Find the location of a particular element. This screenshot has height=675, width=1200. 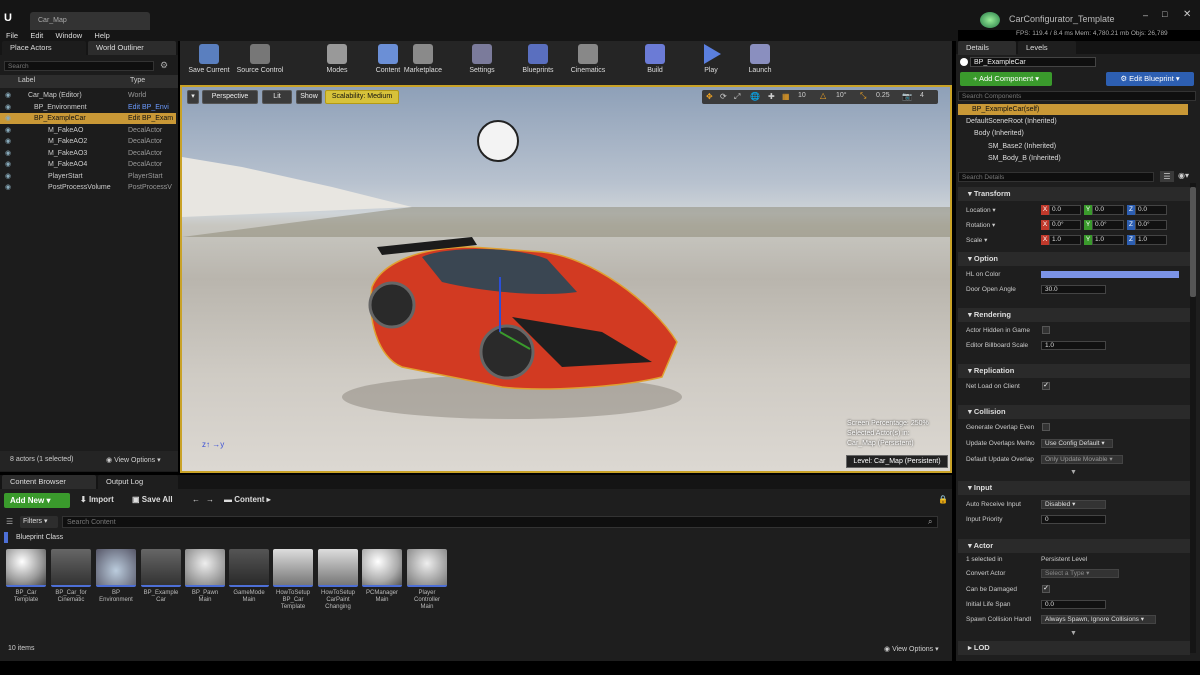

section-transform: ▾ Transform is located at coordinates (1074, 194).